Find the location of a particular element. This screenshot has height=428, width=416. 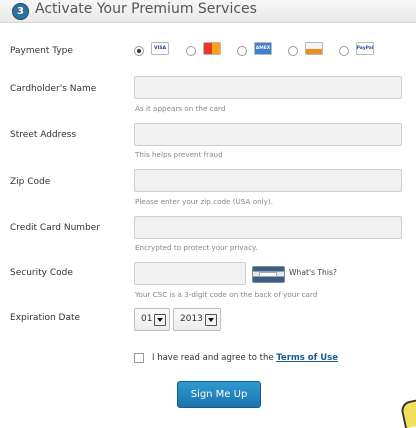

credit-card-number-hint: Encrypted to protect your privacy. is located at coordinates (196, 247).